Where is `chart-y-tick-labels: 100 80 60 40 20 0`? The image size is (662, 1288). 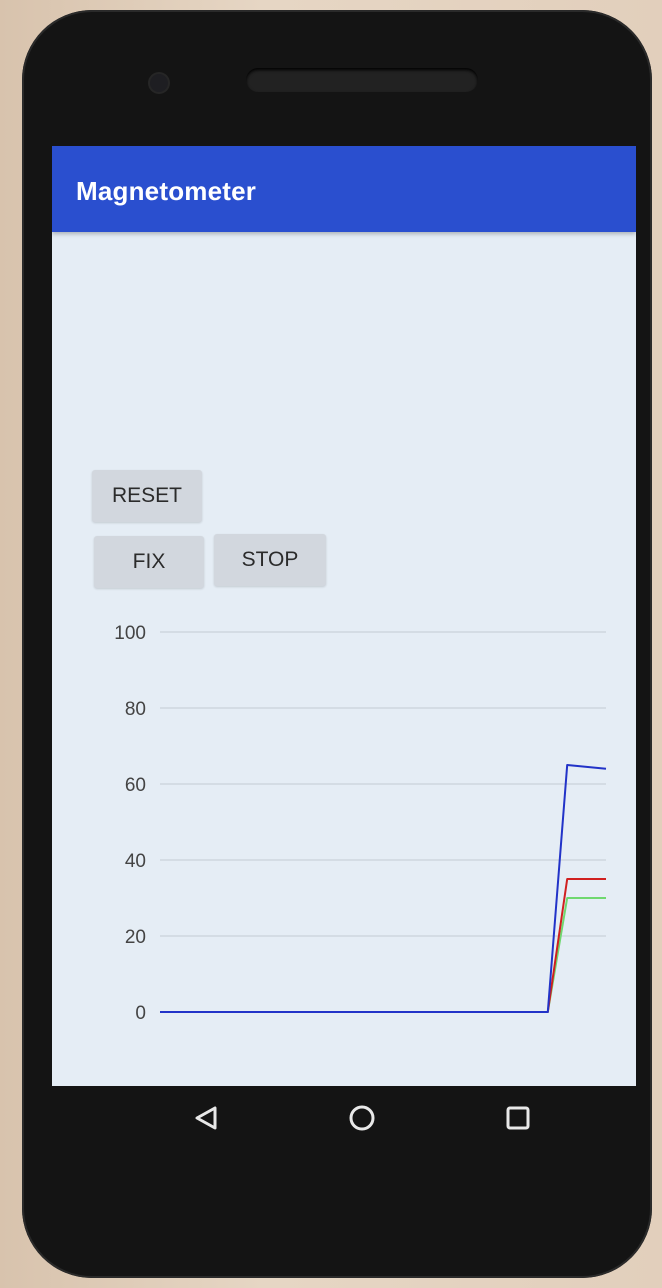 chart-y-tick-labels: 100 80 60 40 20 0 is located at coordinates (130, 823).